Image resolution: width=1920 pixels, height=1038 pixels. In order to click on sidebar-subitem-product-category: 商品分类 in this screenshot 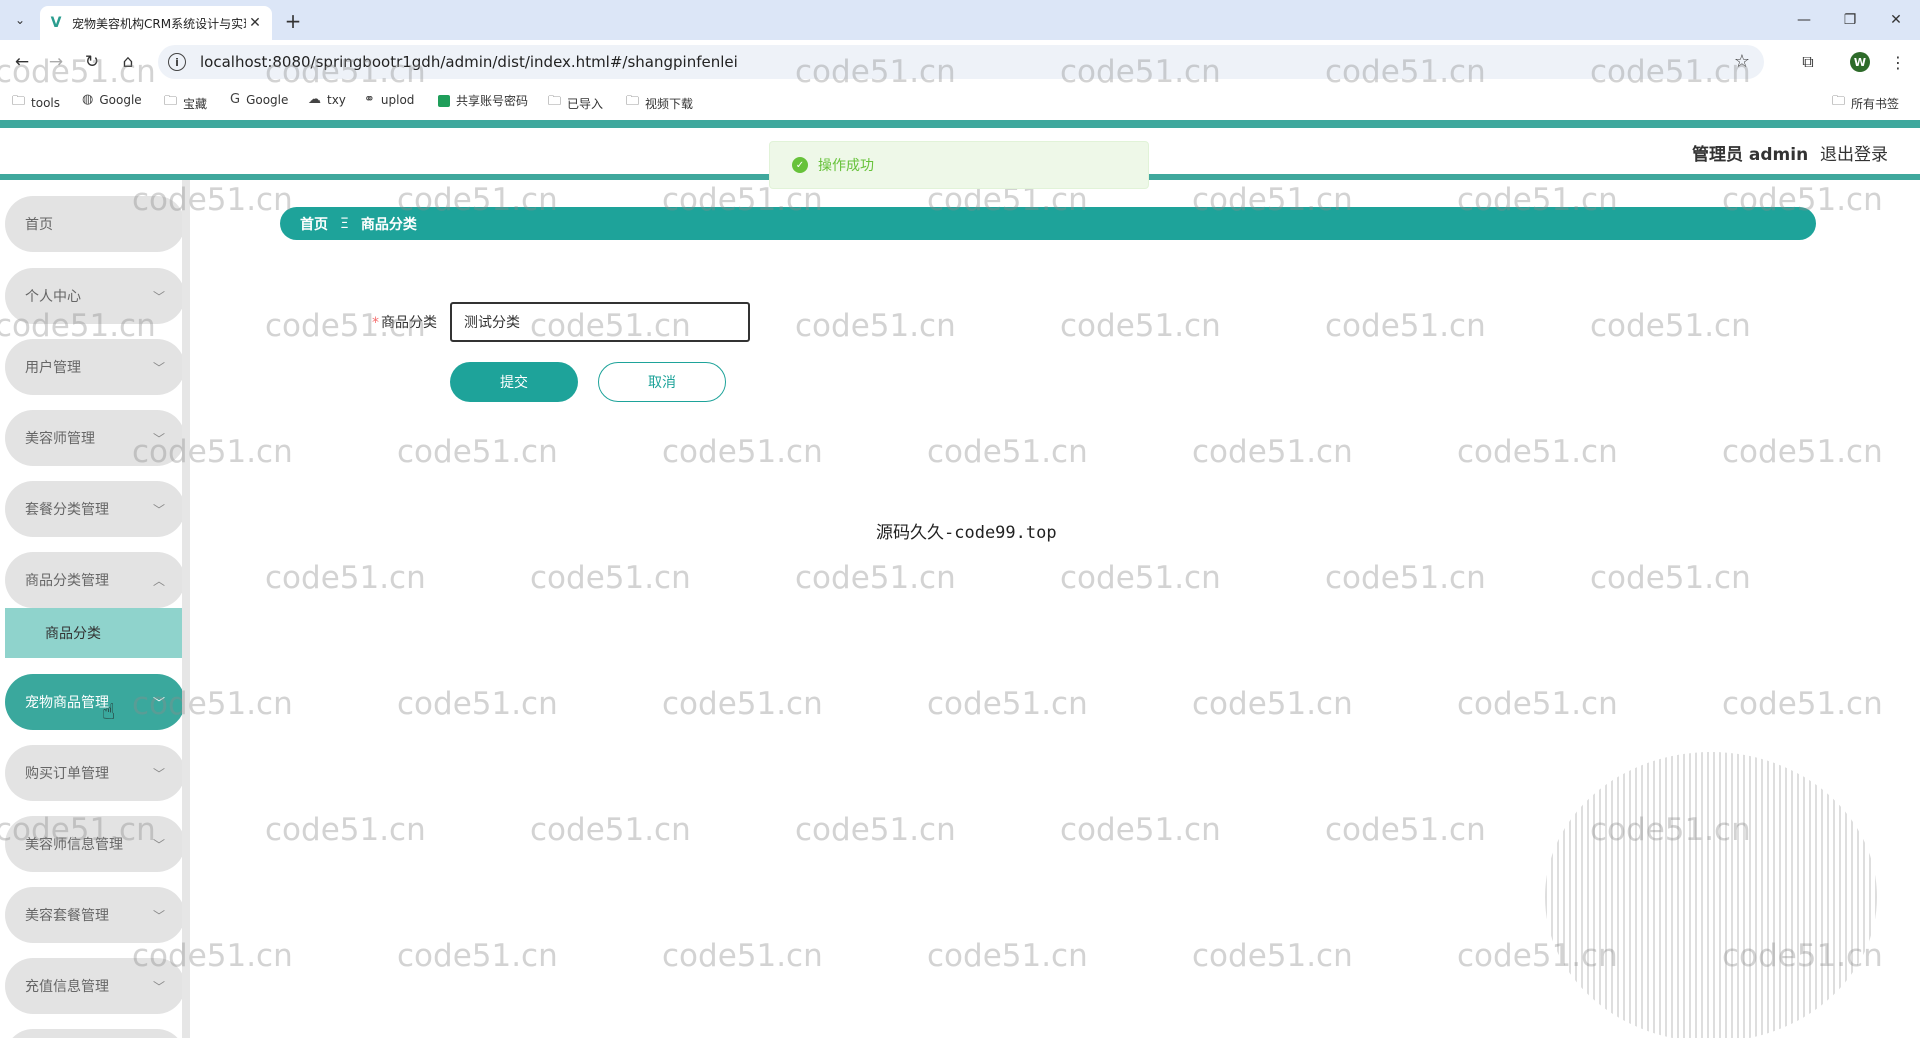, I will do `click(93, 633)`.